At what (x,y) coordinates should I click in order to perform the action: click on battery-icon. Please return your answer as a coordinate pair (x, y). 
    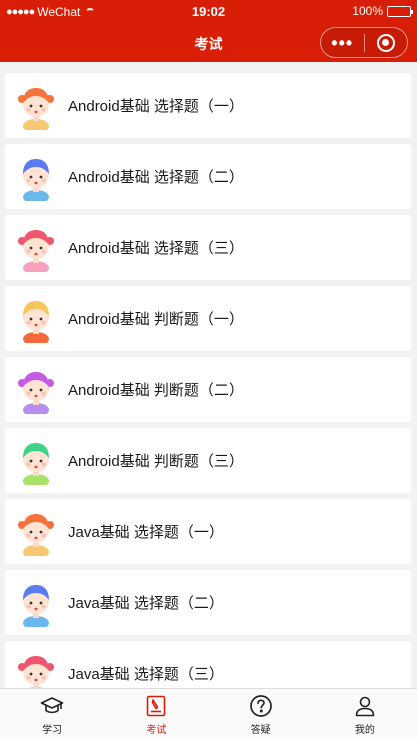
    Looking at the image, I should click on (400, 11).